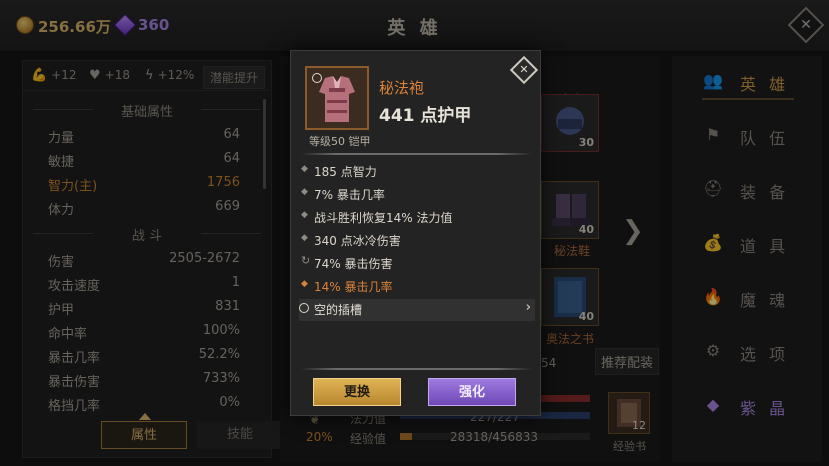 The height and width of the screenshot is (466, 829). What do you see at coordinates (340, 141) in the screenshot?
I see `item-level-type: 等级50 铠甲` at bounding box center [340, 141].